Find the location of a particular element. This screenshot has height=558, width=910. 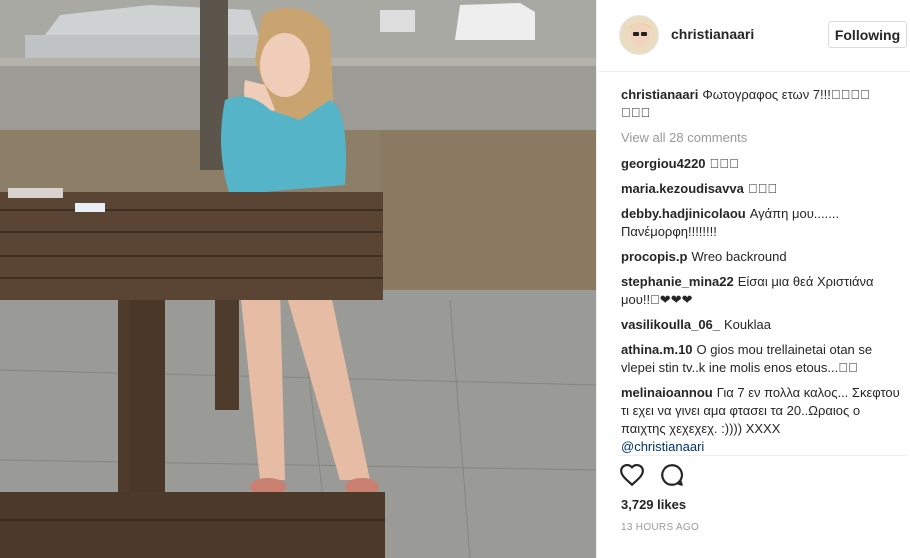

post-actions is located at coordinates (759, 476).